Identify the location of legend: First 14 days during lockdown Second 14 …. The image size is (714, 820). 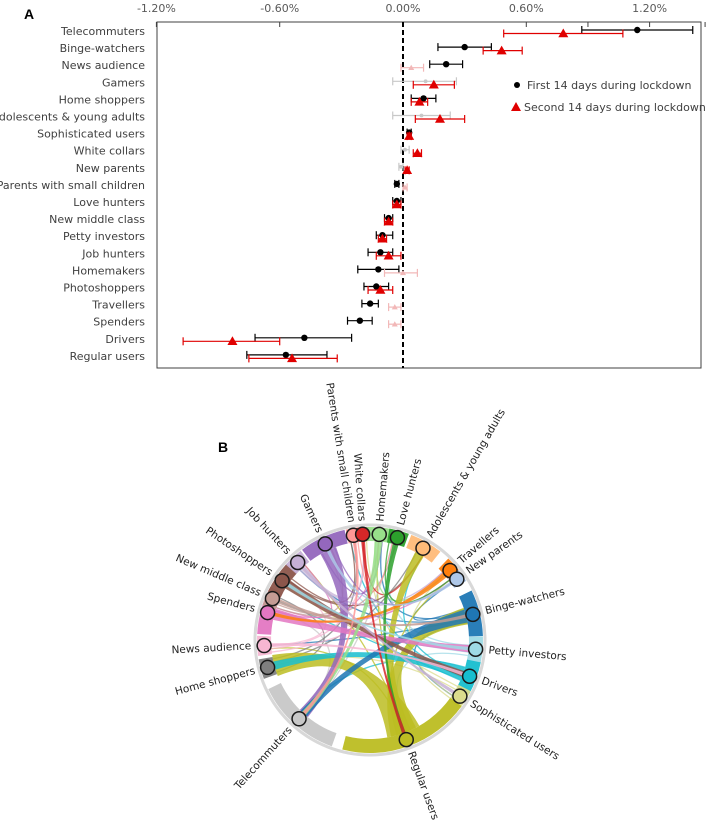
(608, 96).